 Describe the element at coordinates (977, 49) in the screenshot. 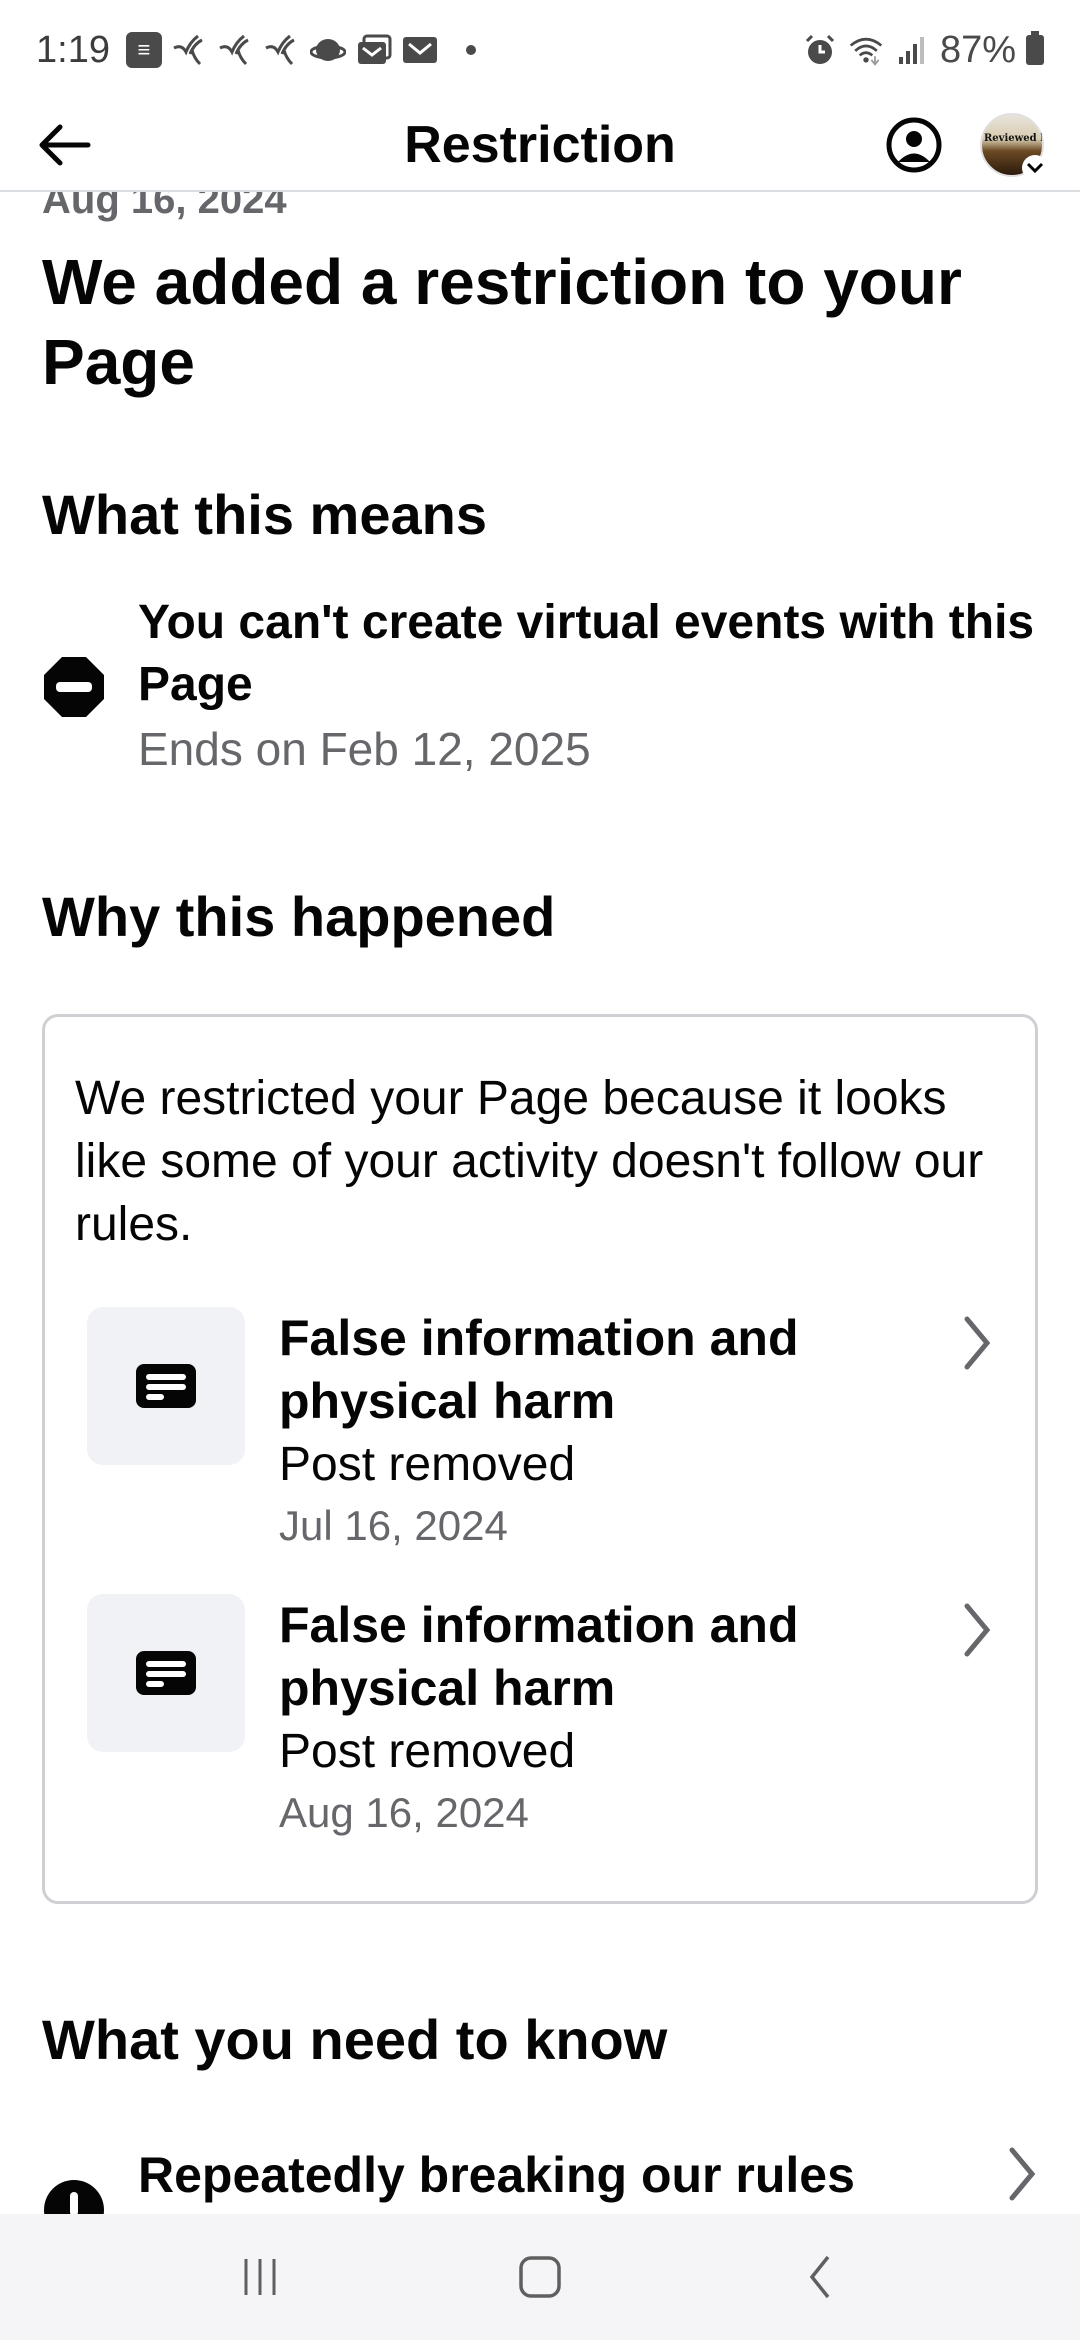

I see `battery-percent: 87%` at that location.